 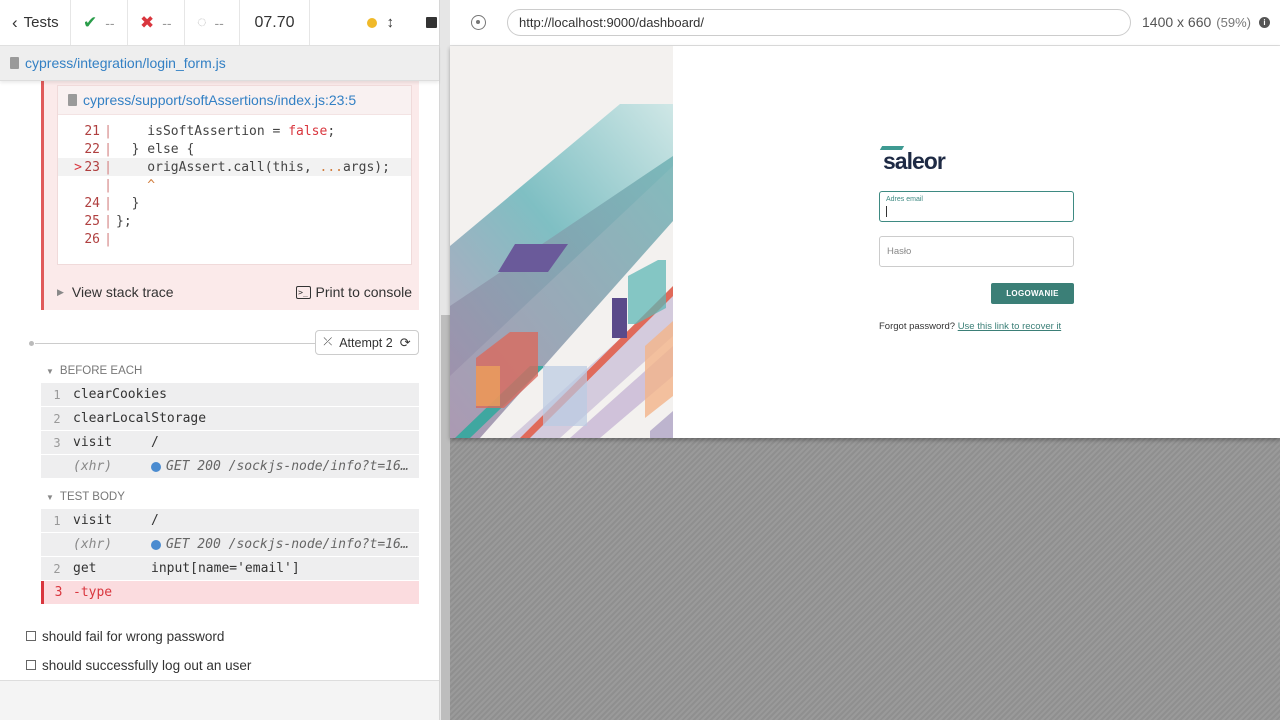 What do you see at coordinates (175, 343) in the screenshot?
I see `attempt-divider` at bounding box center [175, 343].